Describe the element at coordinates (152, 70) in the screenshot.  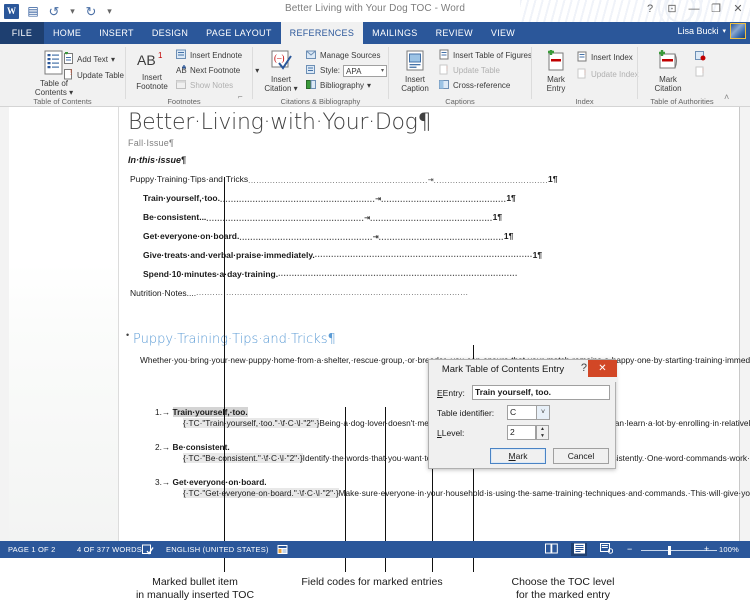
I see `insert-footnote-button: AB 1 Insert Footnote` at that location.